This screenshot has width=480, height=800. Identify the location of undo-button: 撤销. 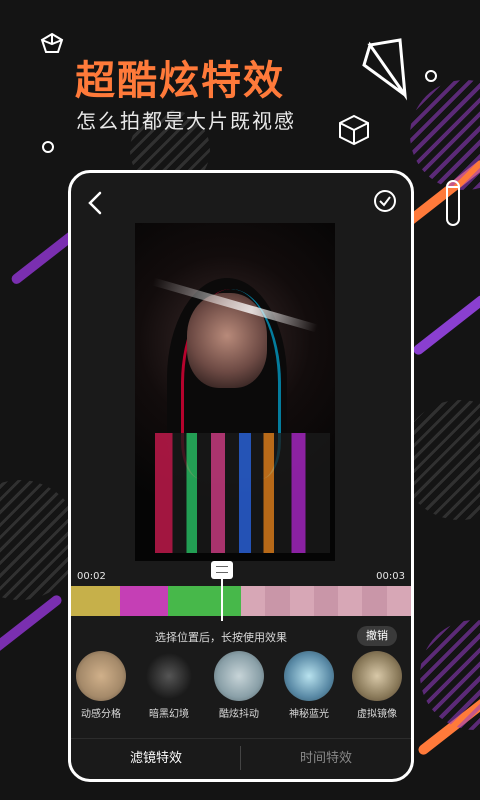
(377, 636).